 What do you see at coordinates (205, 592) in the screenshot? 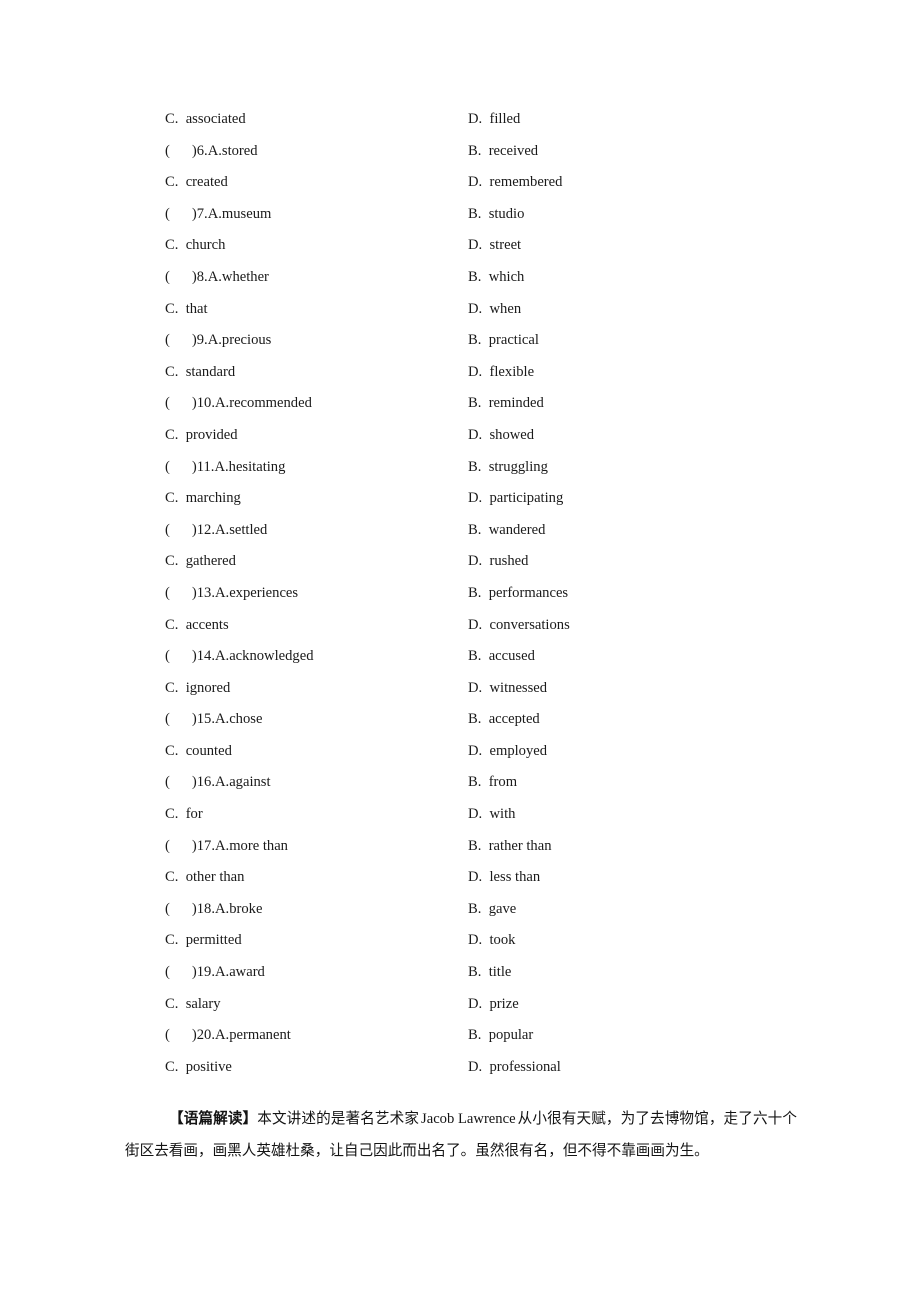
I see `question-number: 13.` at bounding box center [205, 592].